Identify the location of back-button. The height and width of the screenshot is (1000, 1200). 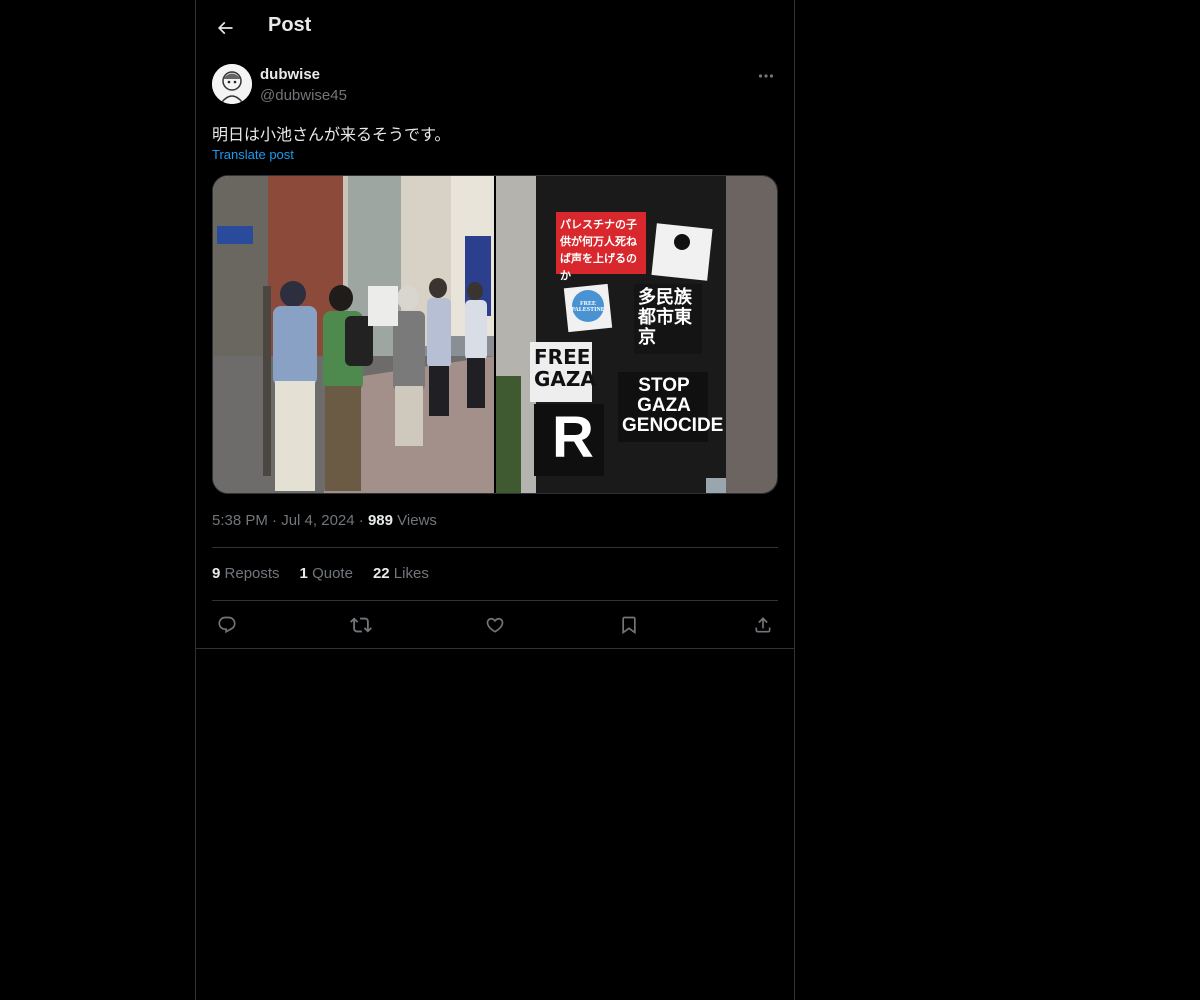
(225, 28).